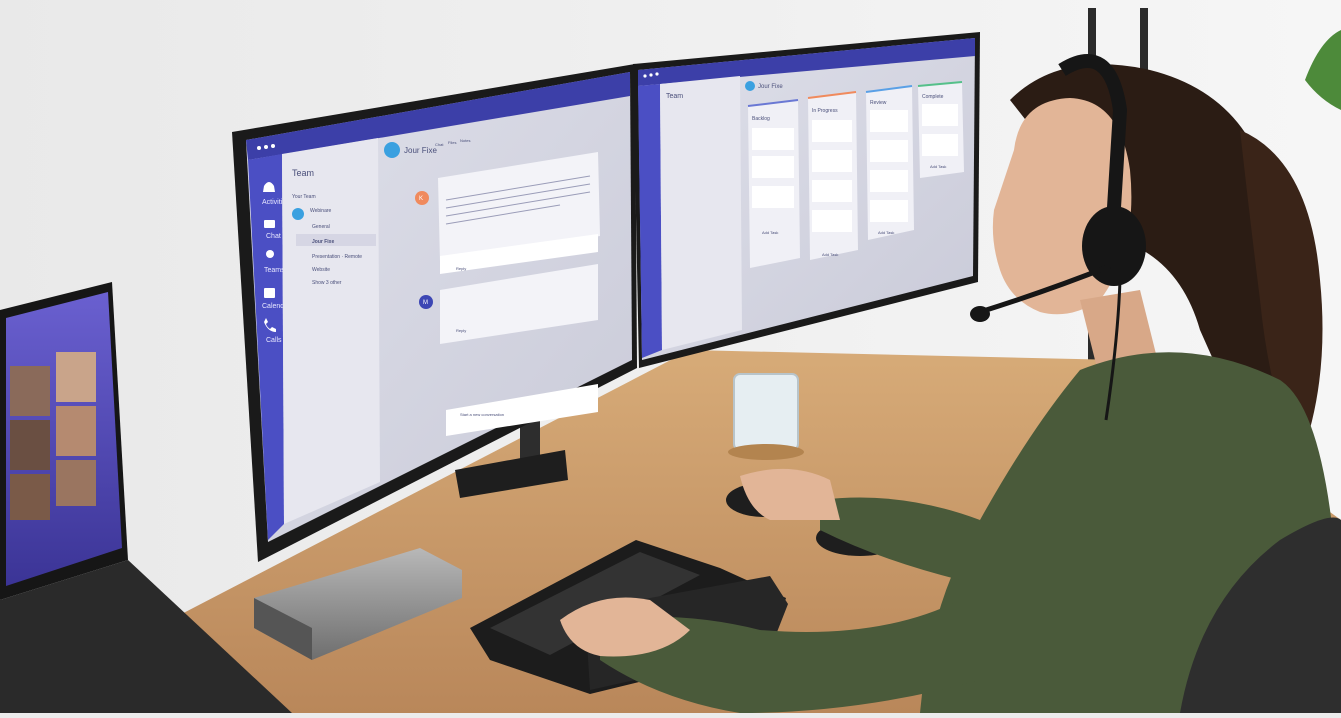  Describe the element at coordinates (439, 144) in the screenshot. I see `tab-chat: Chat` at that location.